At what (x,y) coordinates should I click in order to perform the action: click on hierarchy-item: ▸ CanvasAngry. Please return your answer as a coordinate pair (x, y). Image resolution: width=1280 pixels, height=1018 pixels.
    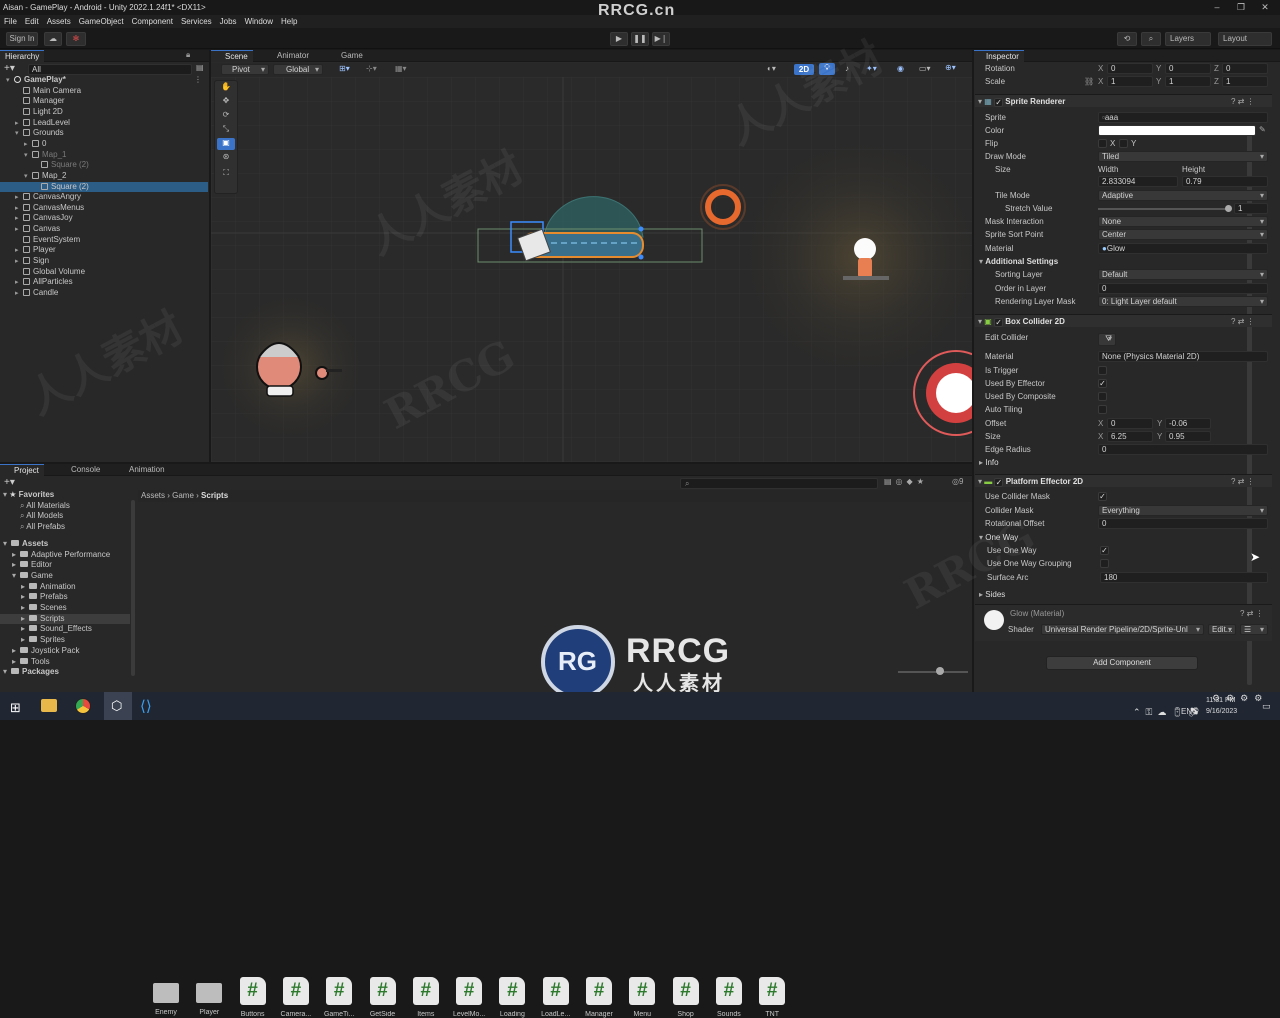
    Looking at the image, I should click on (104, 197).